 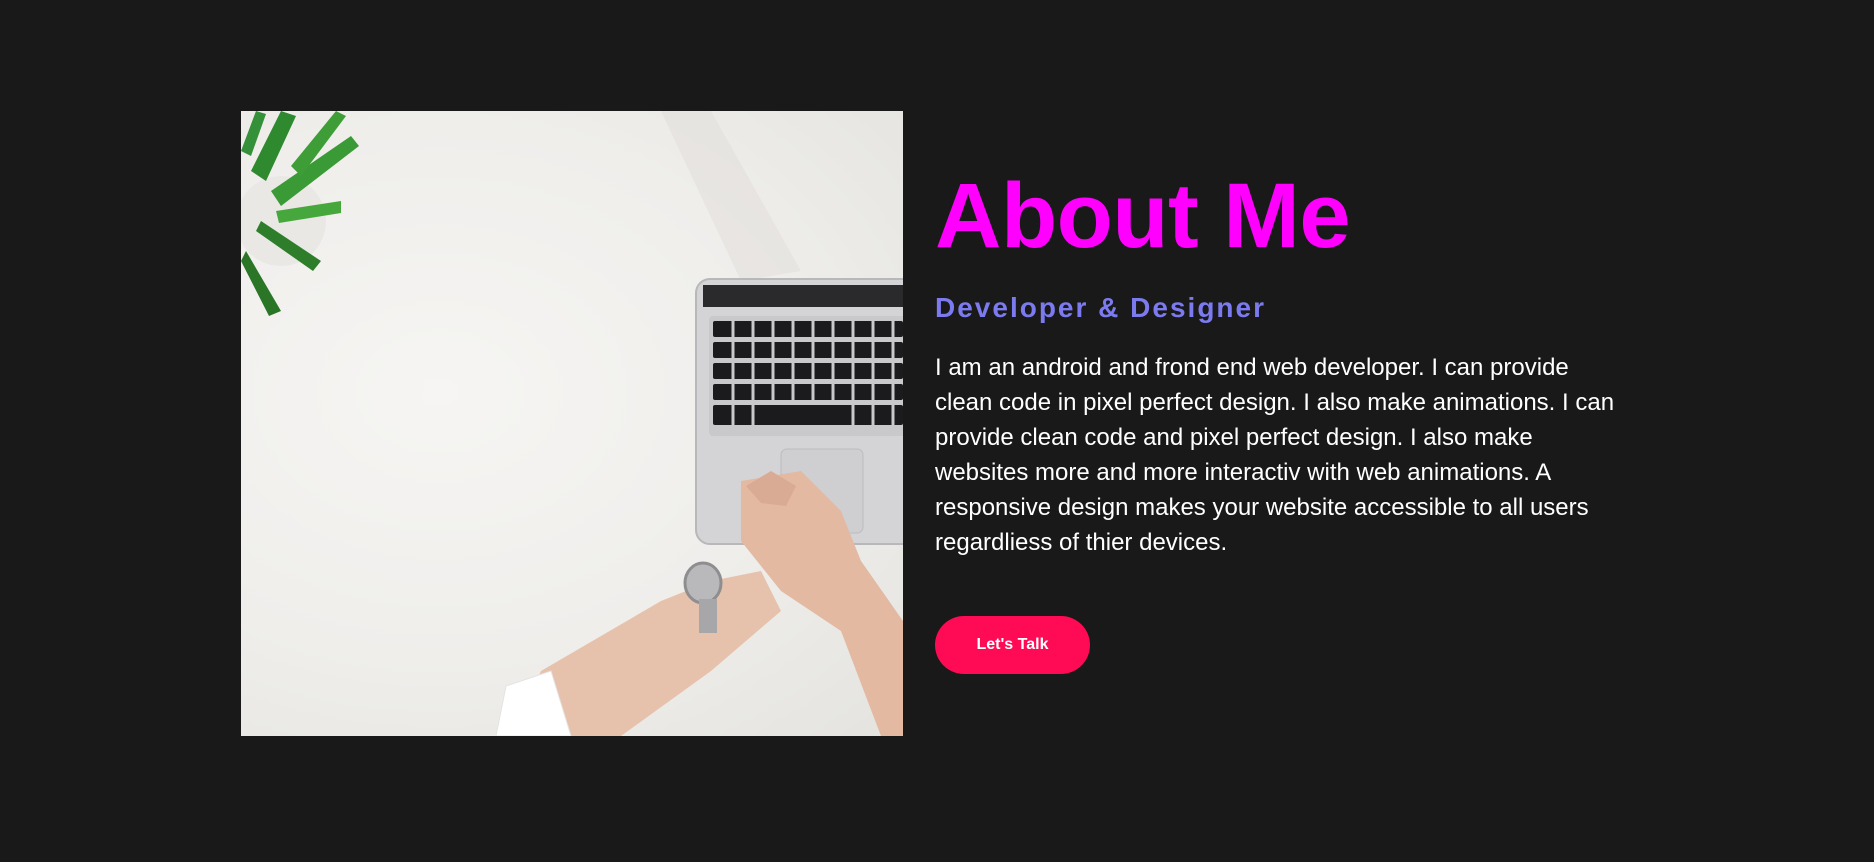 What do you see at coordinates (1143, 216) in the screenshot?
I see `about-title: About Me` at bounding box center [1143, 216].